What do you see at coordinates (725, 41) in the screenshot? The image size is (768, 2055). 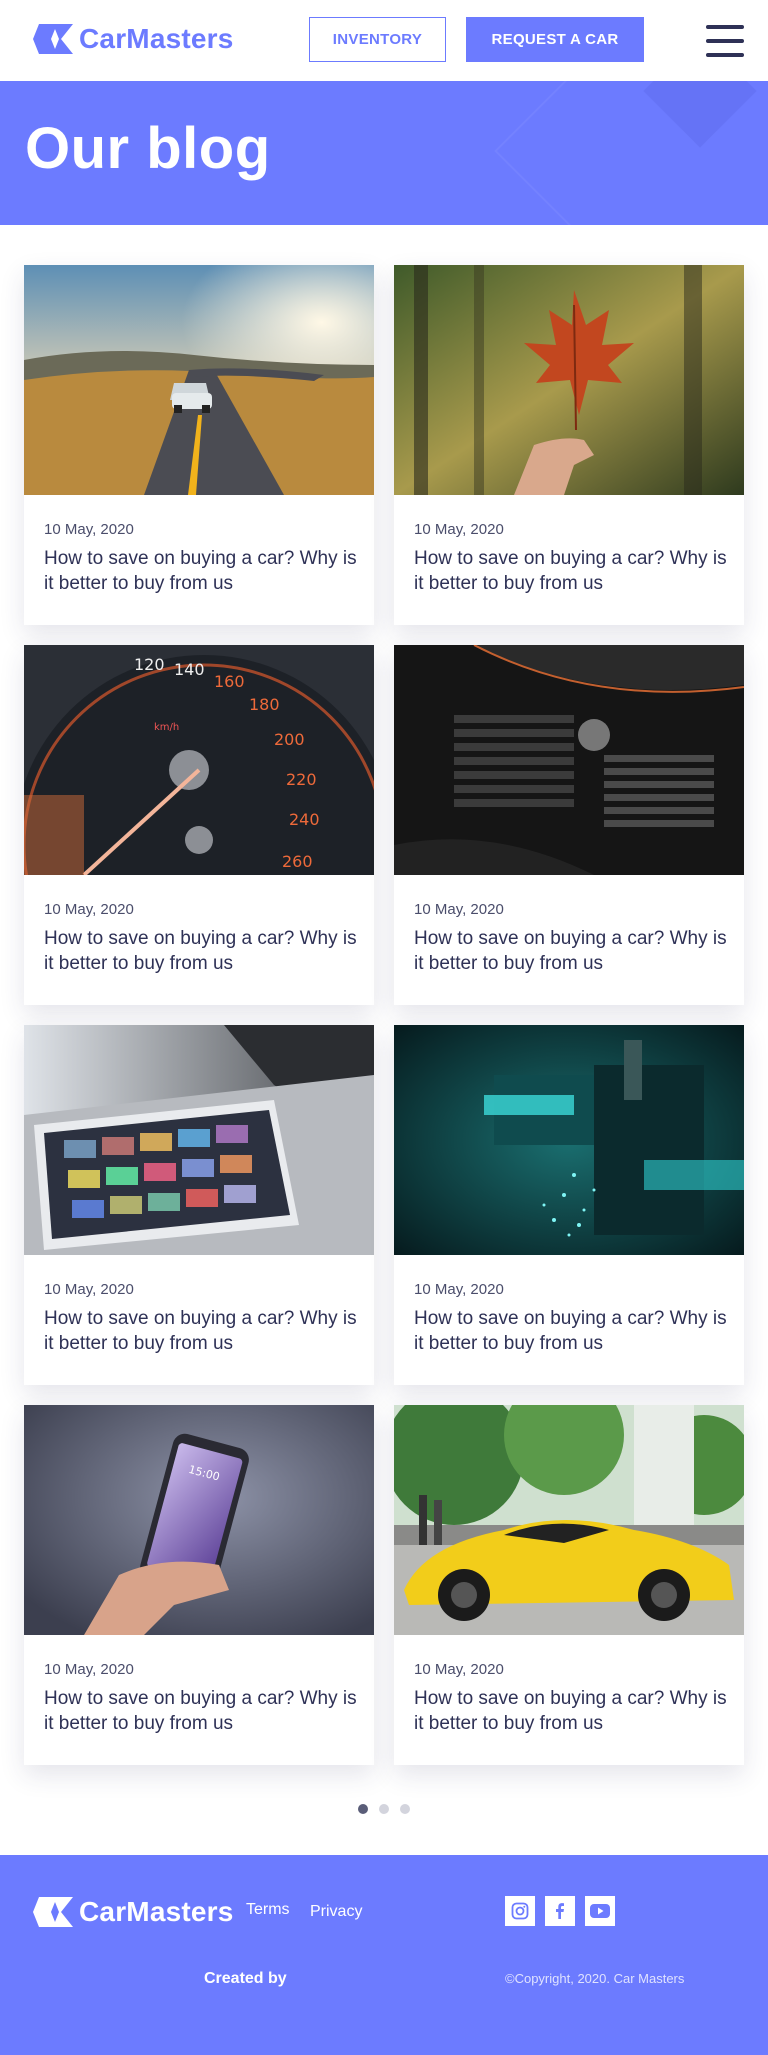 I see `menu-icon` at bounding box center [725, 41].